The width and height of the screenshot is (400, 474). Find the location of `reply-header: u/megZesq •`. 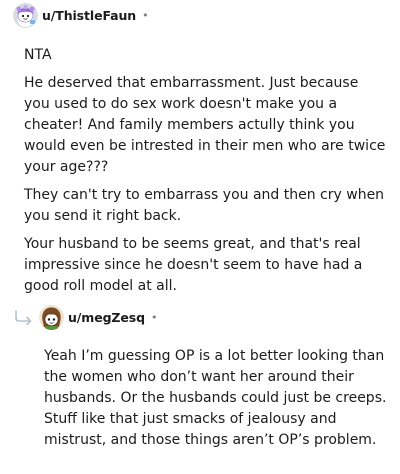

reply-header: u/megZesq • is located at coordinates (98, 317).